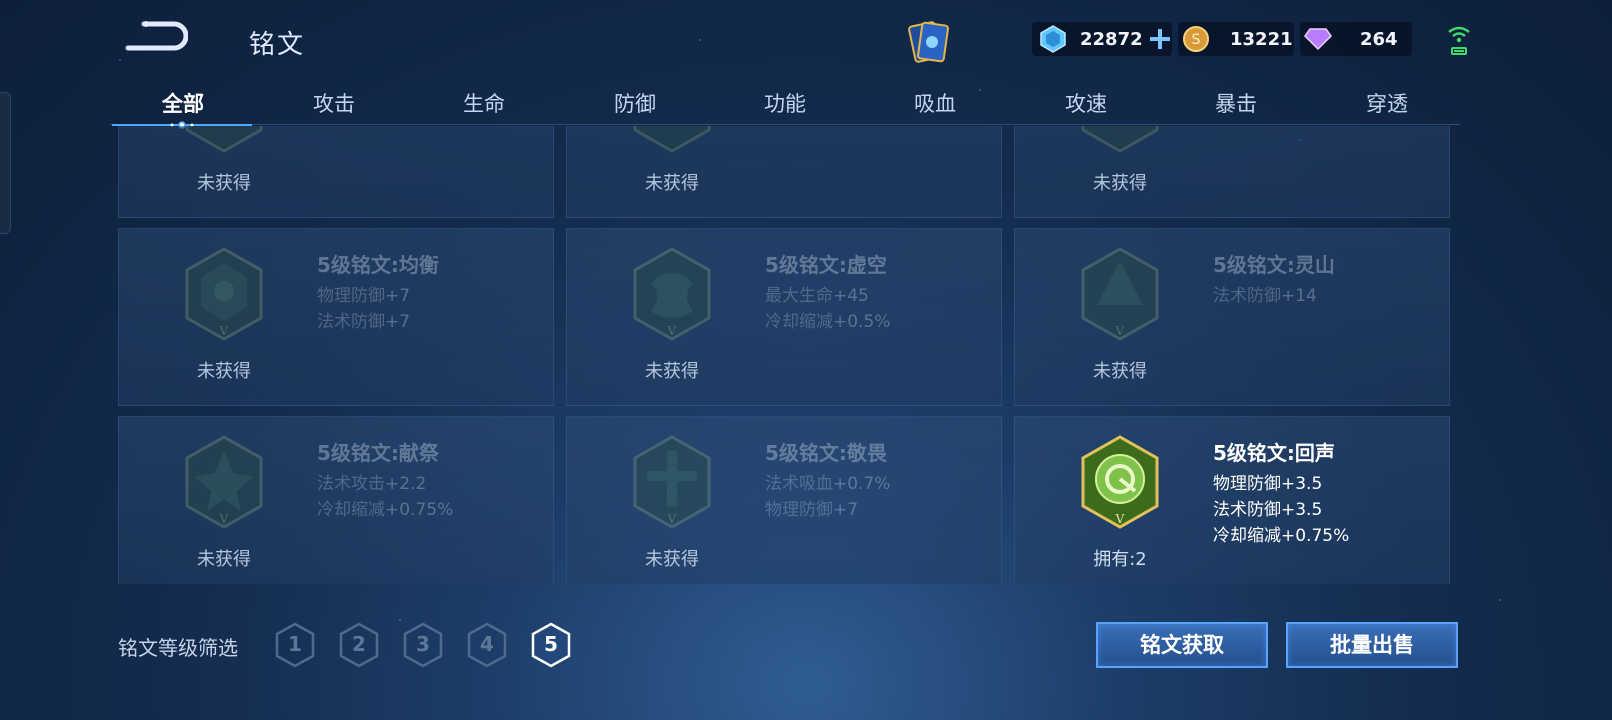 The image size is (1612, 720). What do you see at coordinates (817, 296) in the screenshot?
I see `attribute-row: 最大生命+45` at bounding box center [817, 296].